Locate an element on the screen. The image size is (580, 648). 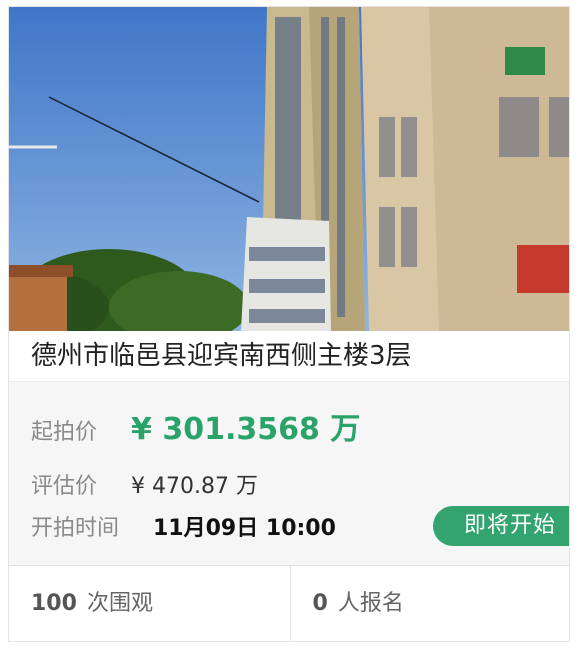
start-time-row: 开拍时间 11月09日 10:00 is located at coordinates (183, 526).